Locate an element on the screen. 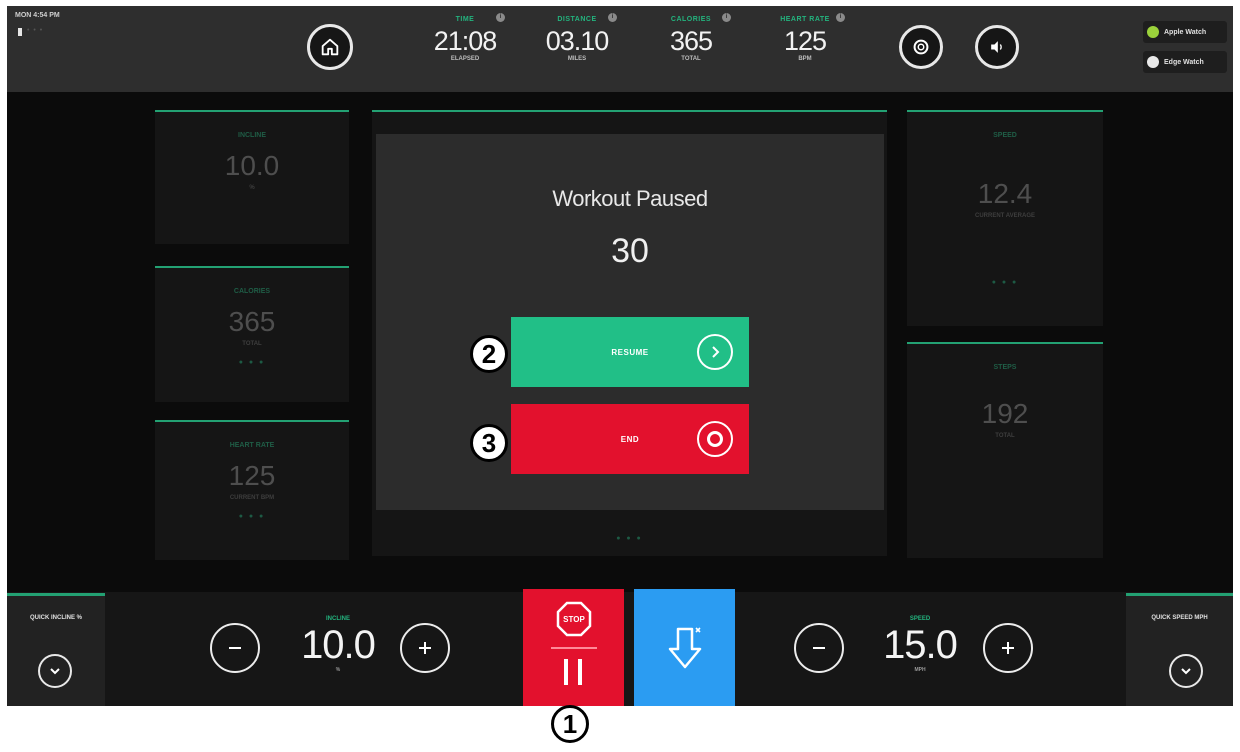 The width and height of the screenshot is (1240, 752). incline-unit: % is located at coordinates (338, 670).